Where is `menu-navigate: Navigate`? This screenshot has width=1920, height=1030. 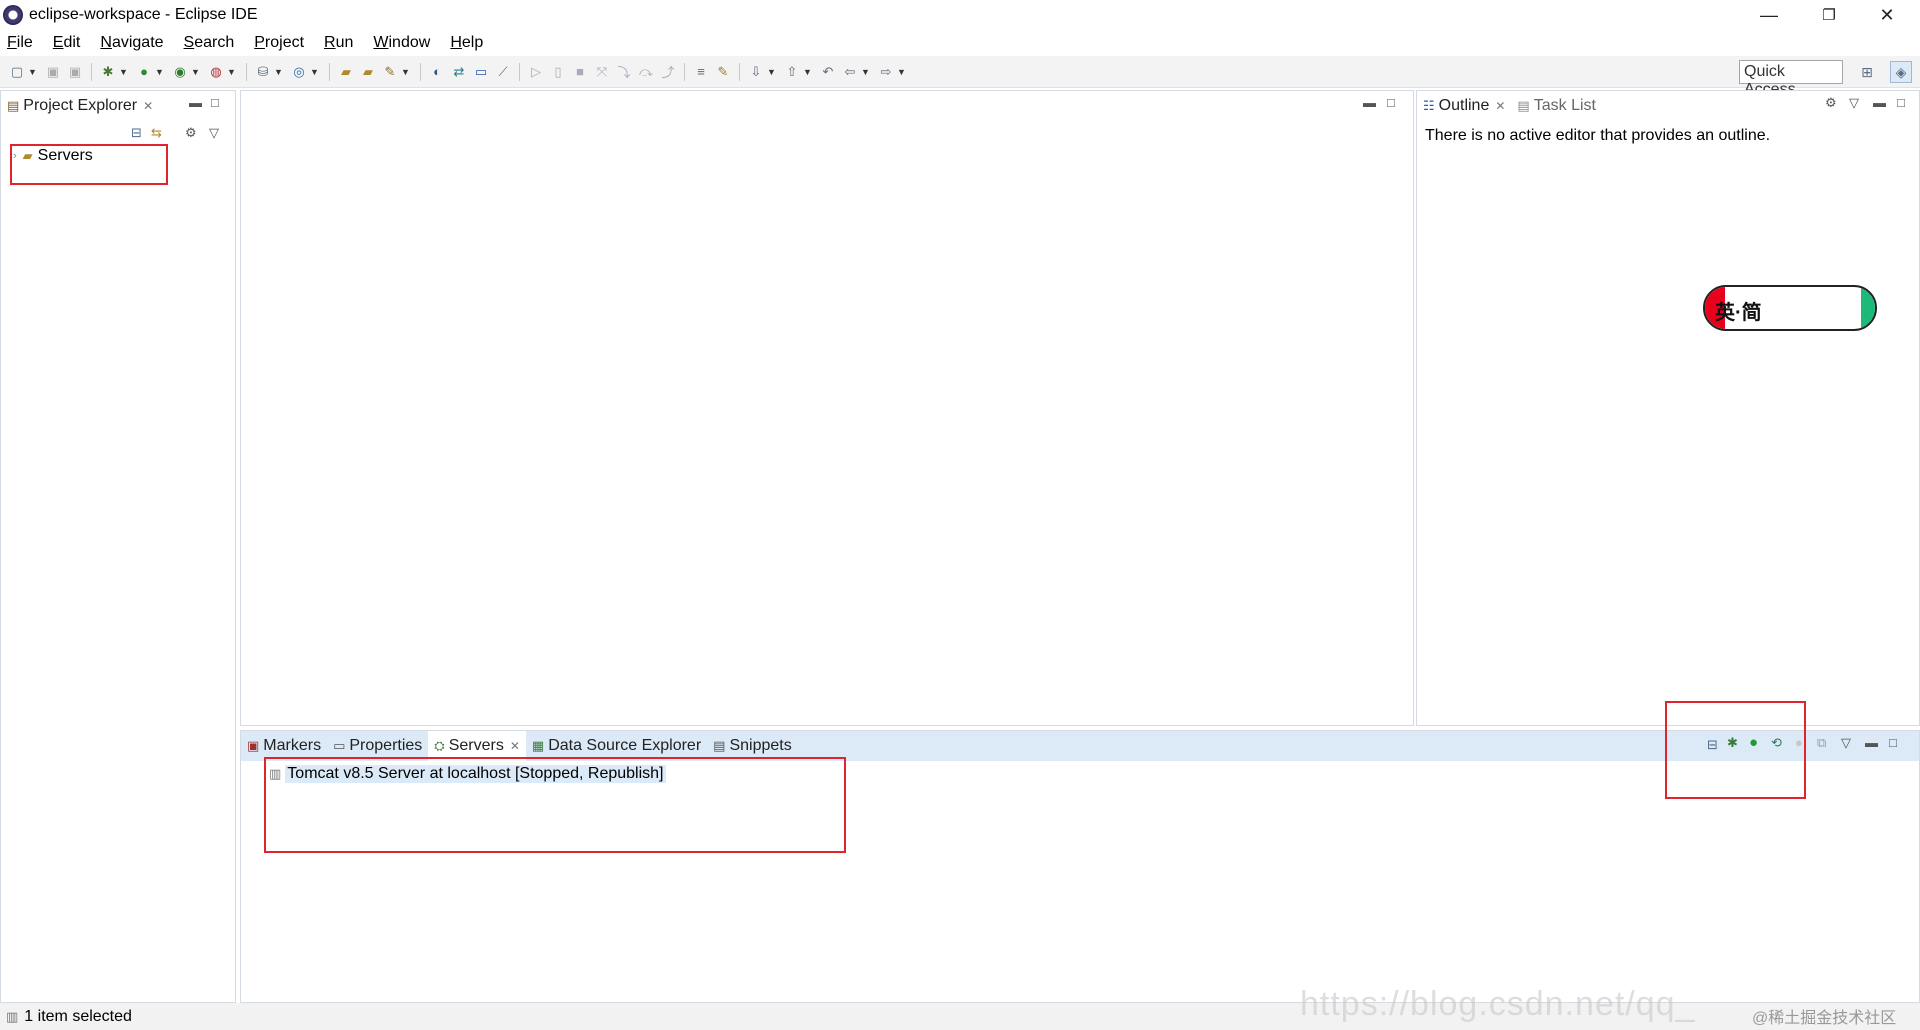 menu-navigate: Navigate is located at coordinates (131, 43).